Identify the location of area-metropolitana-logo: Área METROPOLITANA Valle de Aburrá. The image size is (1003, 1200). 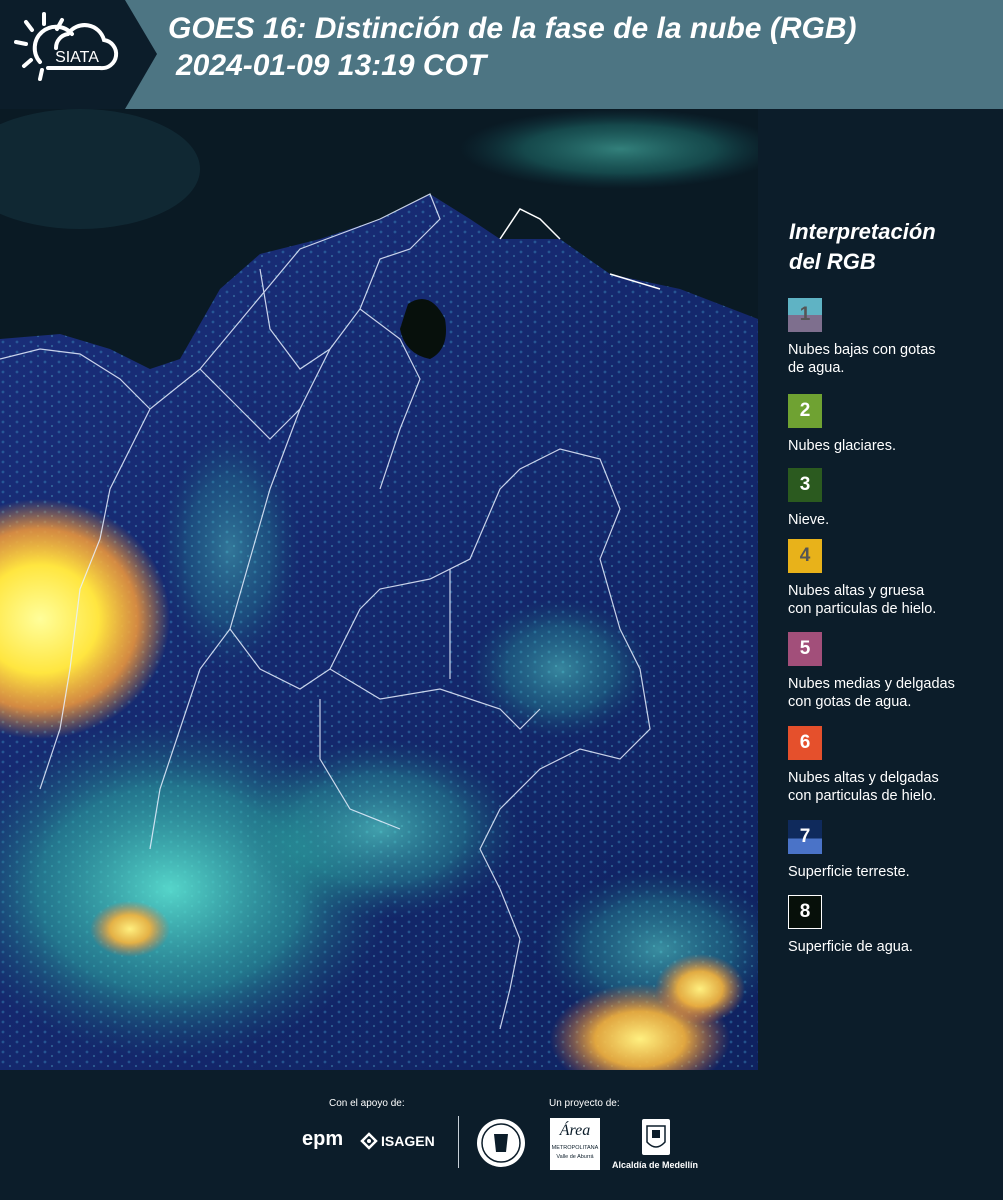
(575, 1144).